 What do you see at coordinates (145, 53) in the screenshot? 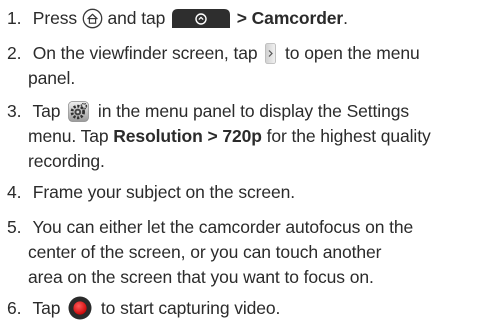
I see `step-text: On the viewfinder screen, tap` at bounding box center [145, 53].